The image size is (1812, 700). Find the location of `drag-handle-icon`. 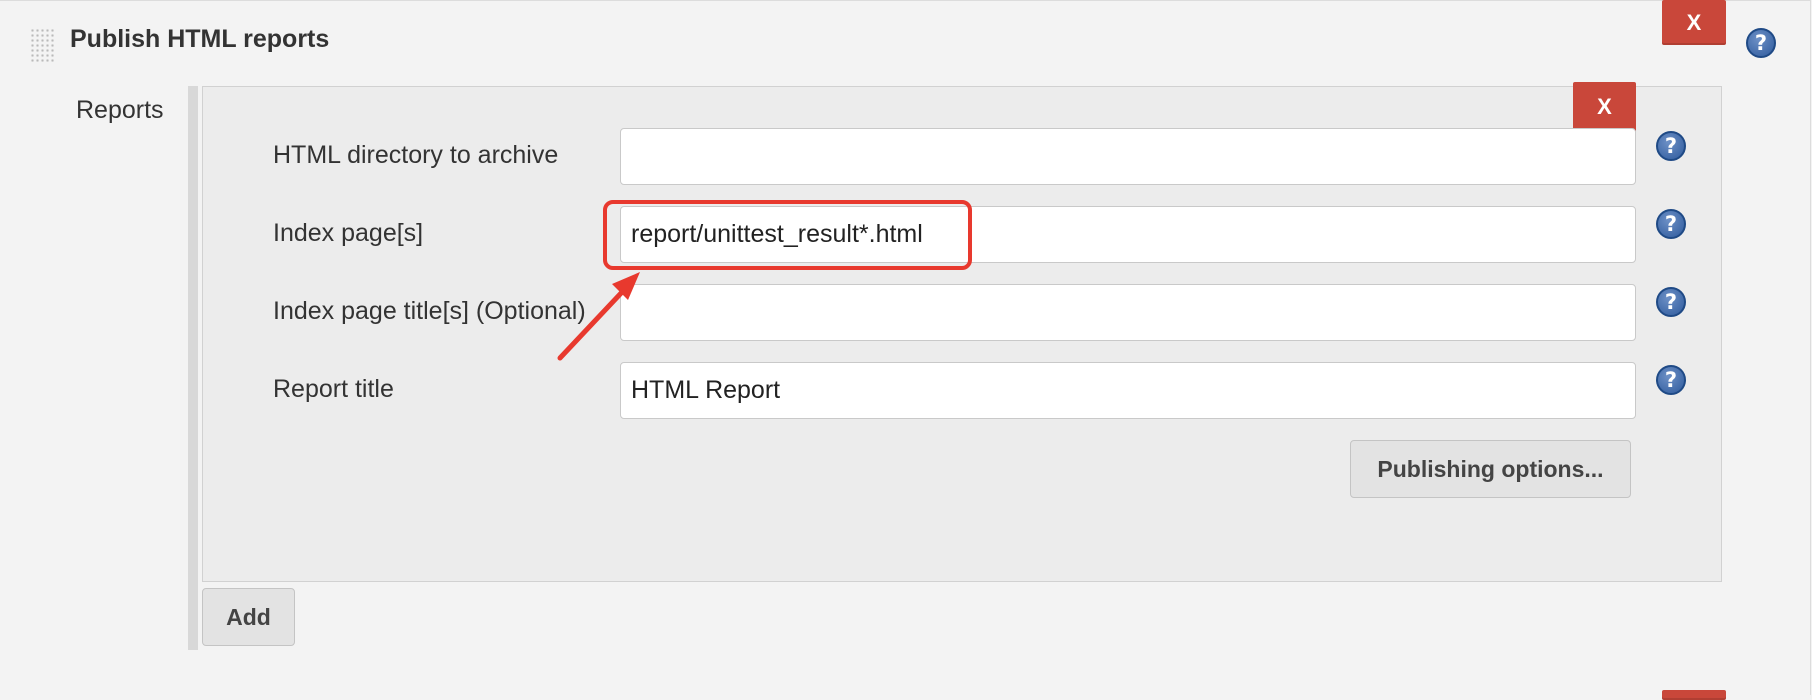

drag-handle-icon is located at coordinates (43, 45).